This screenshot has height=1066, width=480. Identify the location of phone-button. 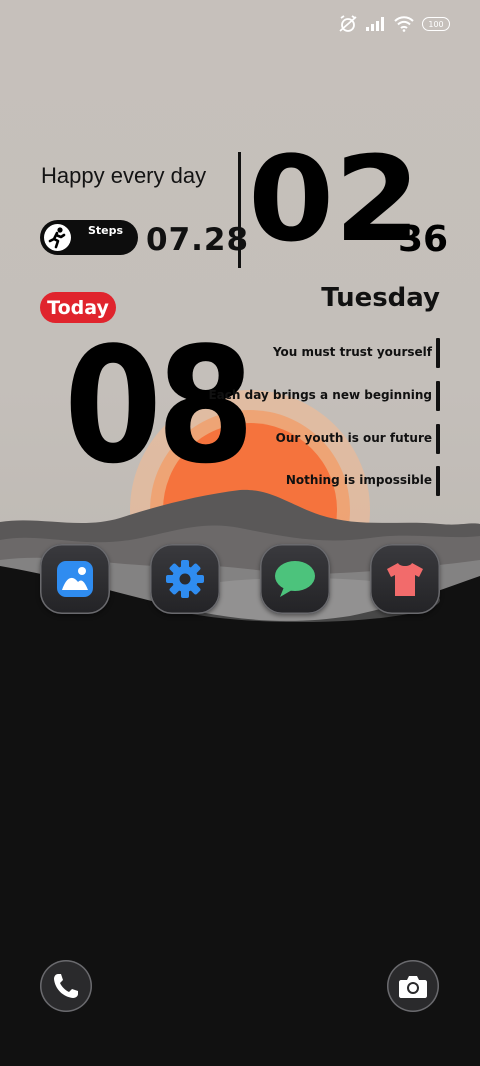
(66, 986).